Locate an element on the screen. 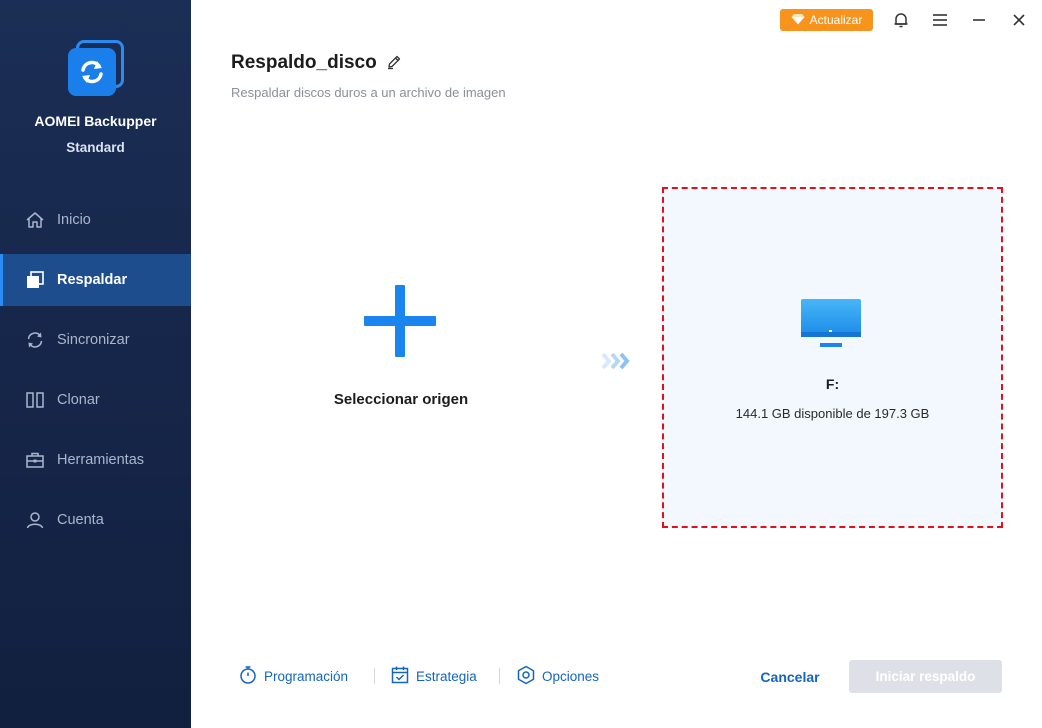  app-name: AOMEI Backupper is located at coordinates (95, 121).